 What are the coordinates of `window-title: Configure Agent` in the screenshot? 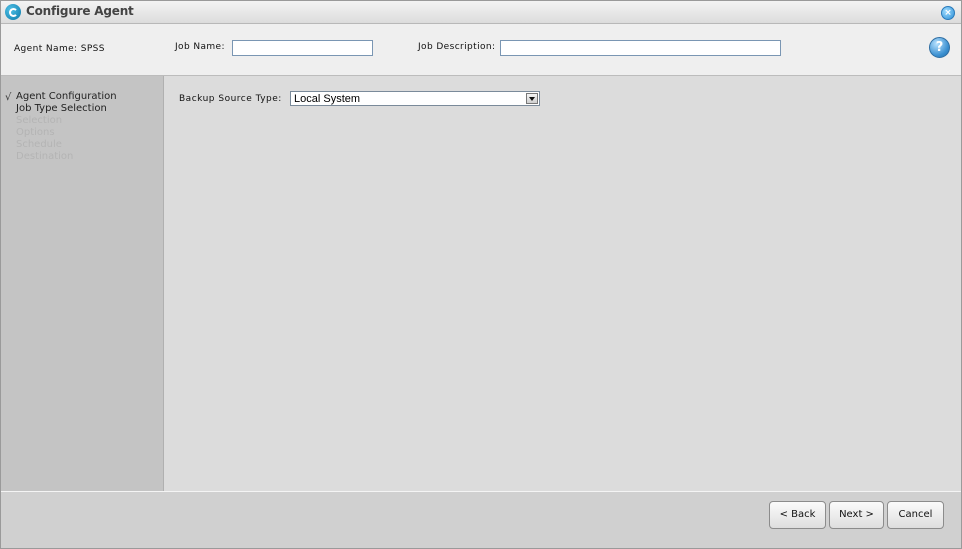 It's located at (80, 11).